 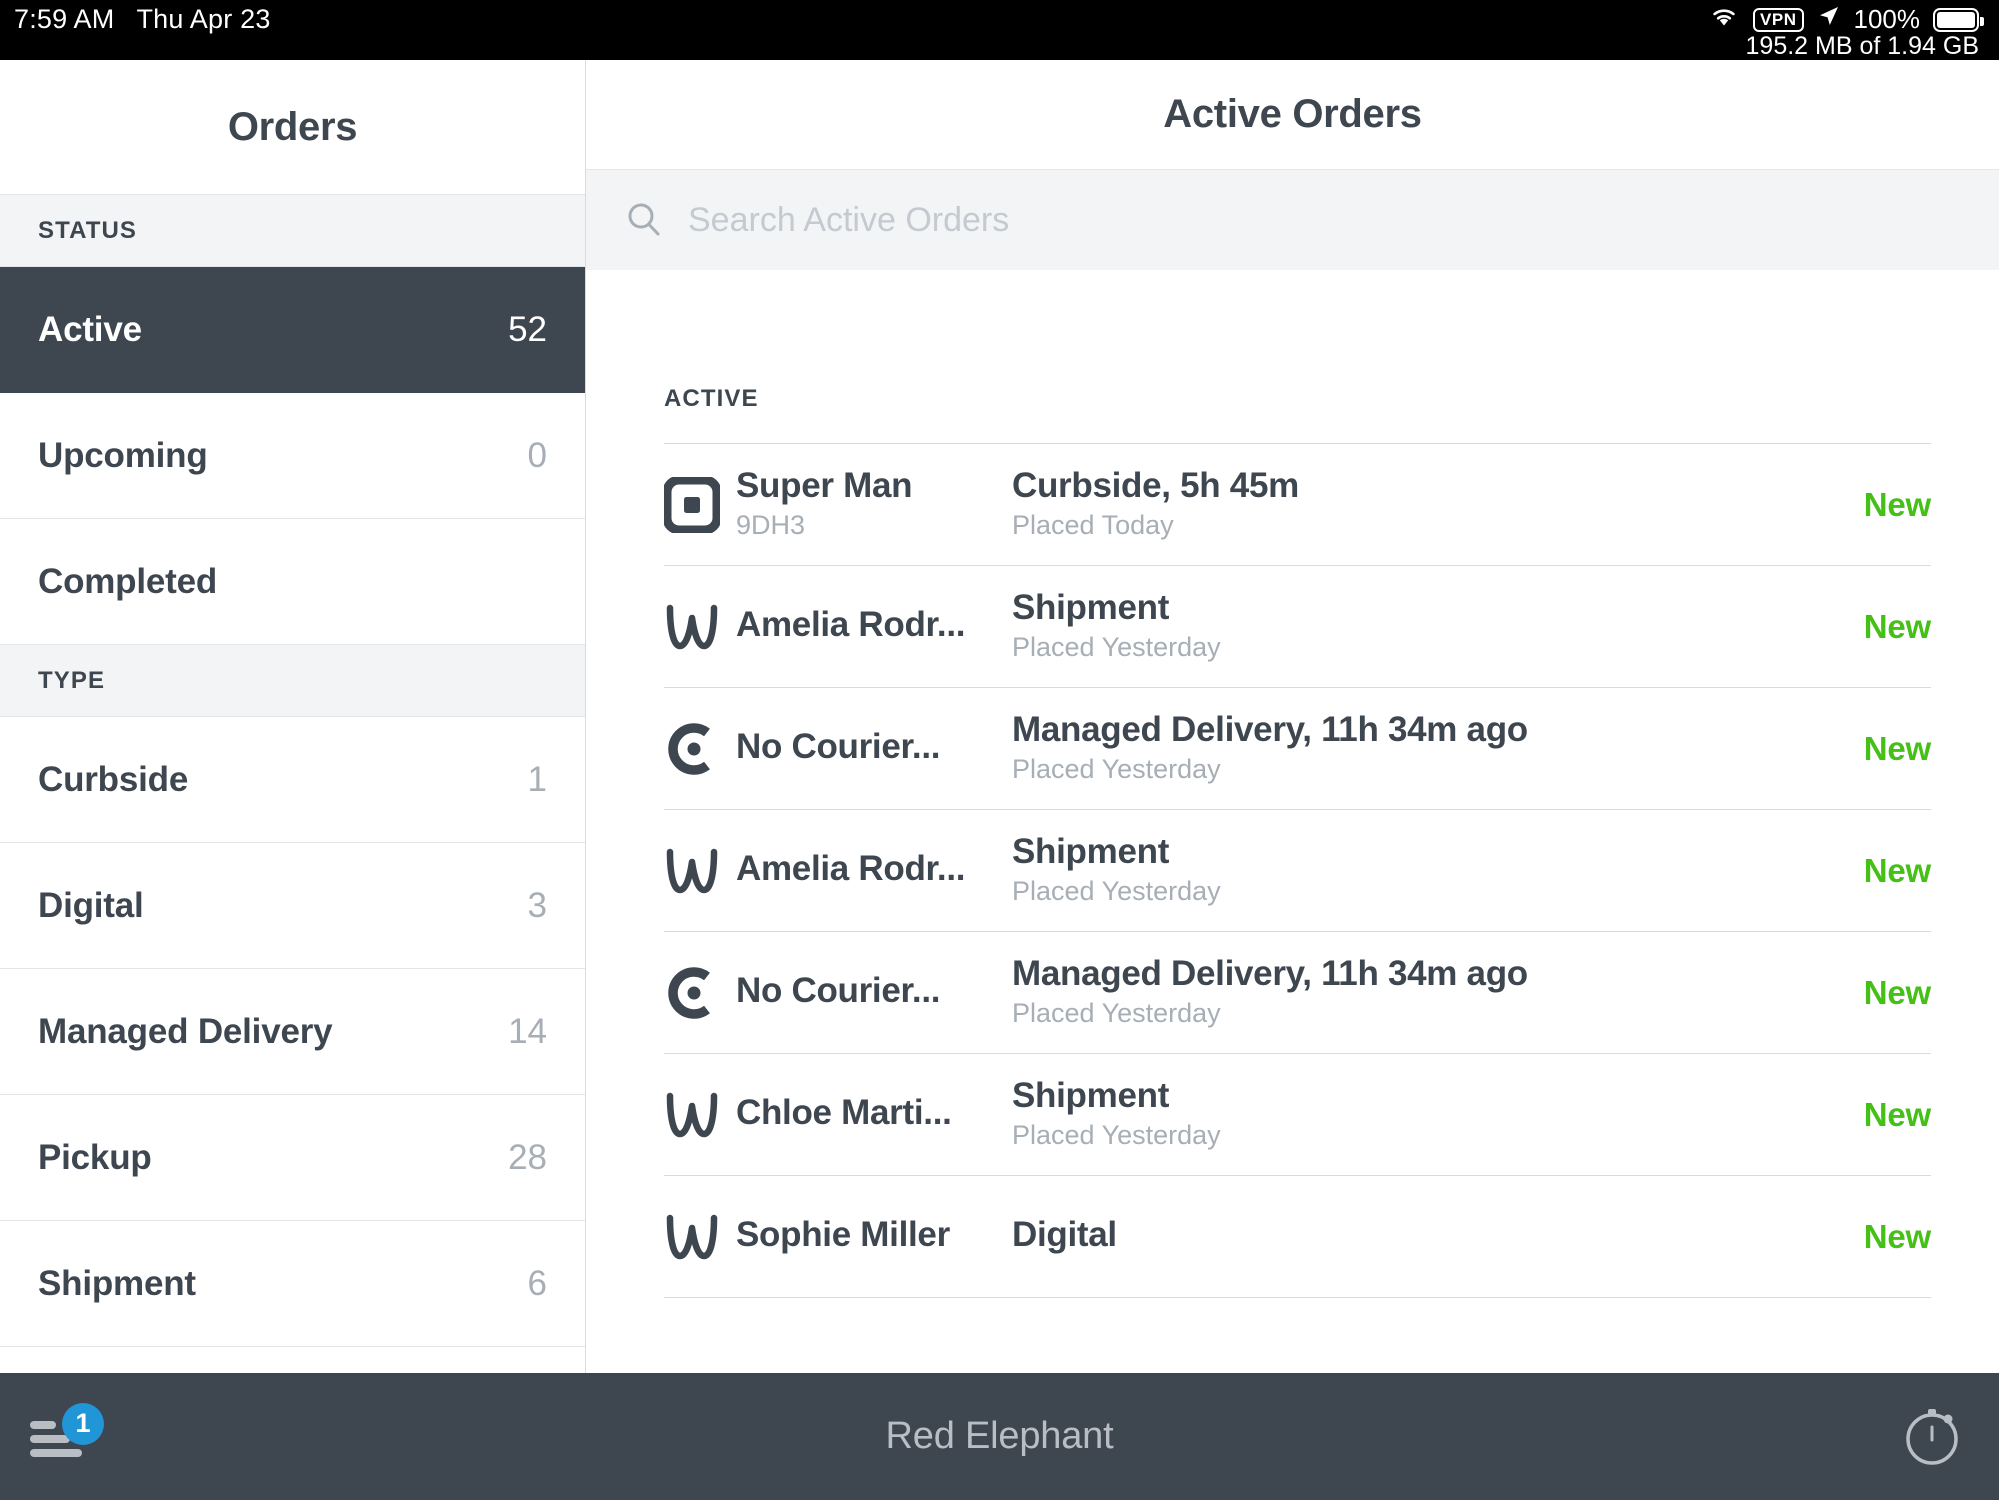 I want to click on order-customer: Sophie Miller, so click(x=866, y=1236).